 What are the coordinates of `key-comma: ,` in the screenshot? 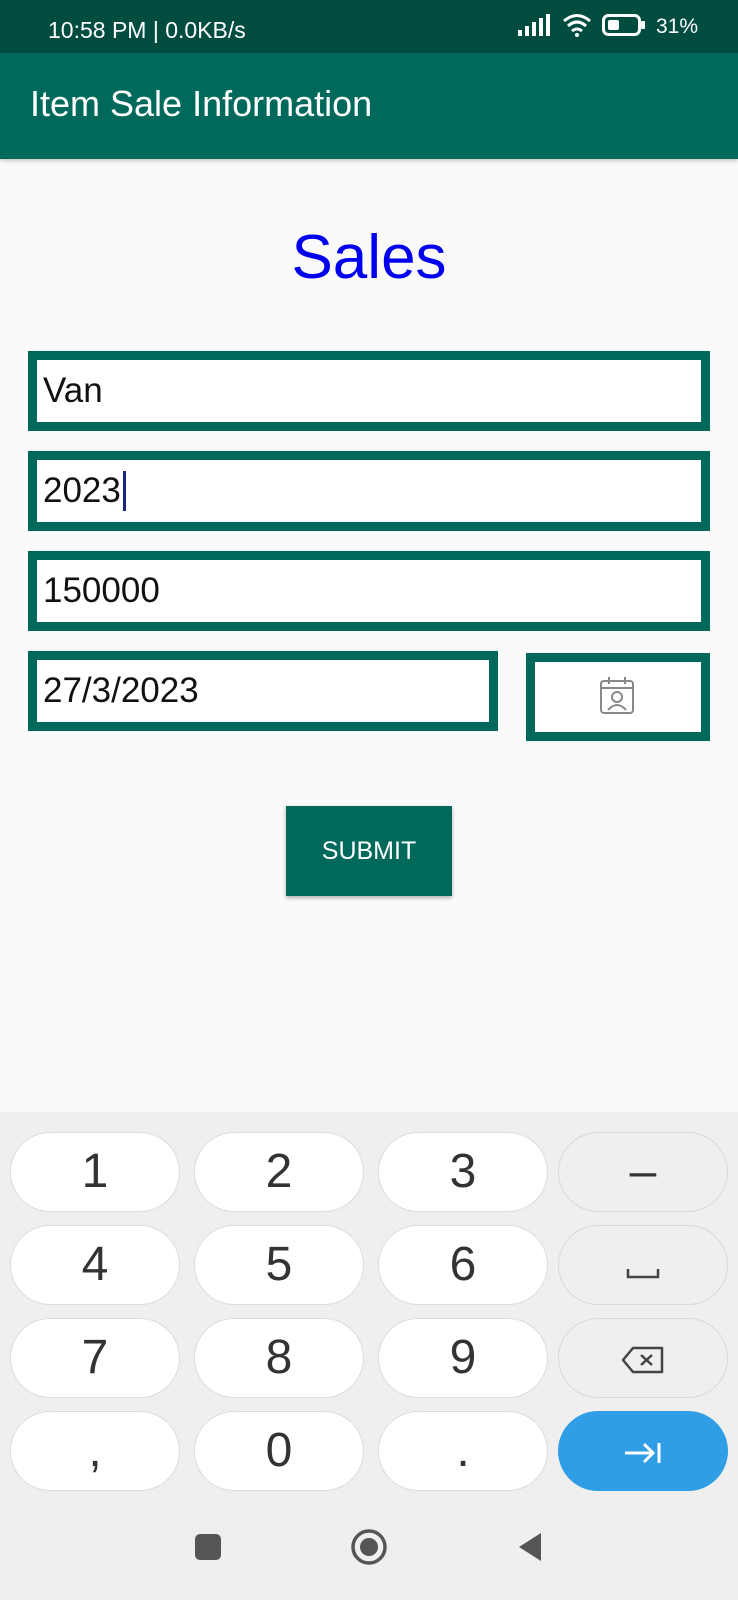 It's located at (95, 1451).